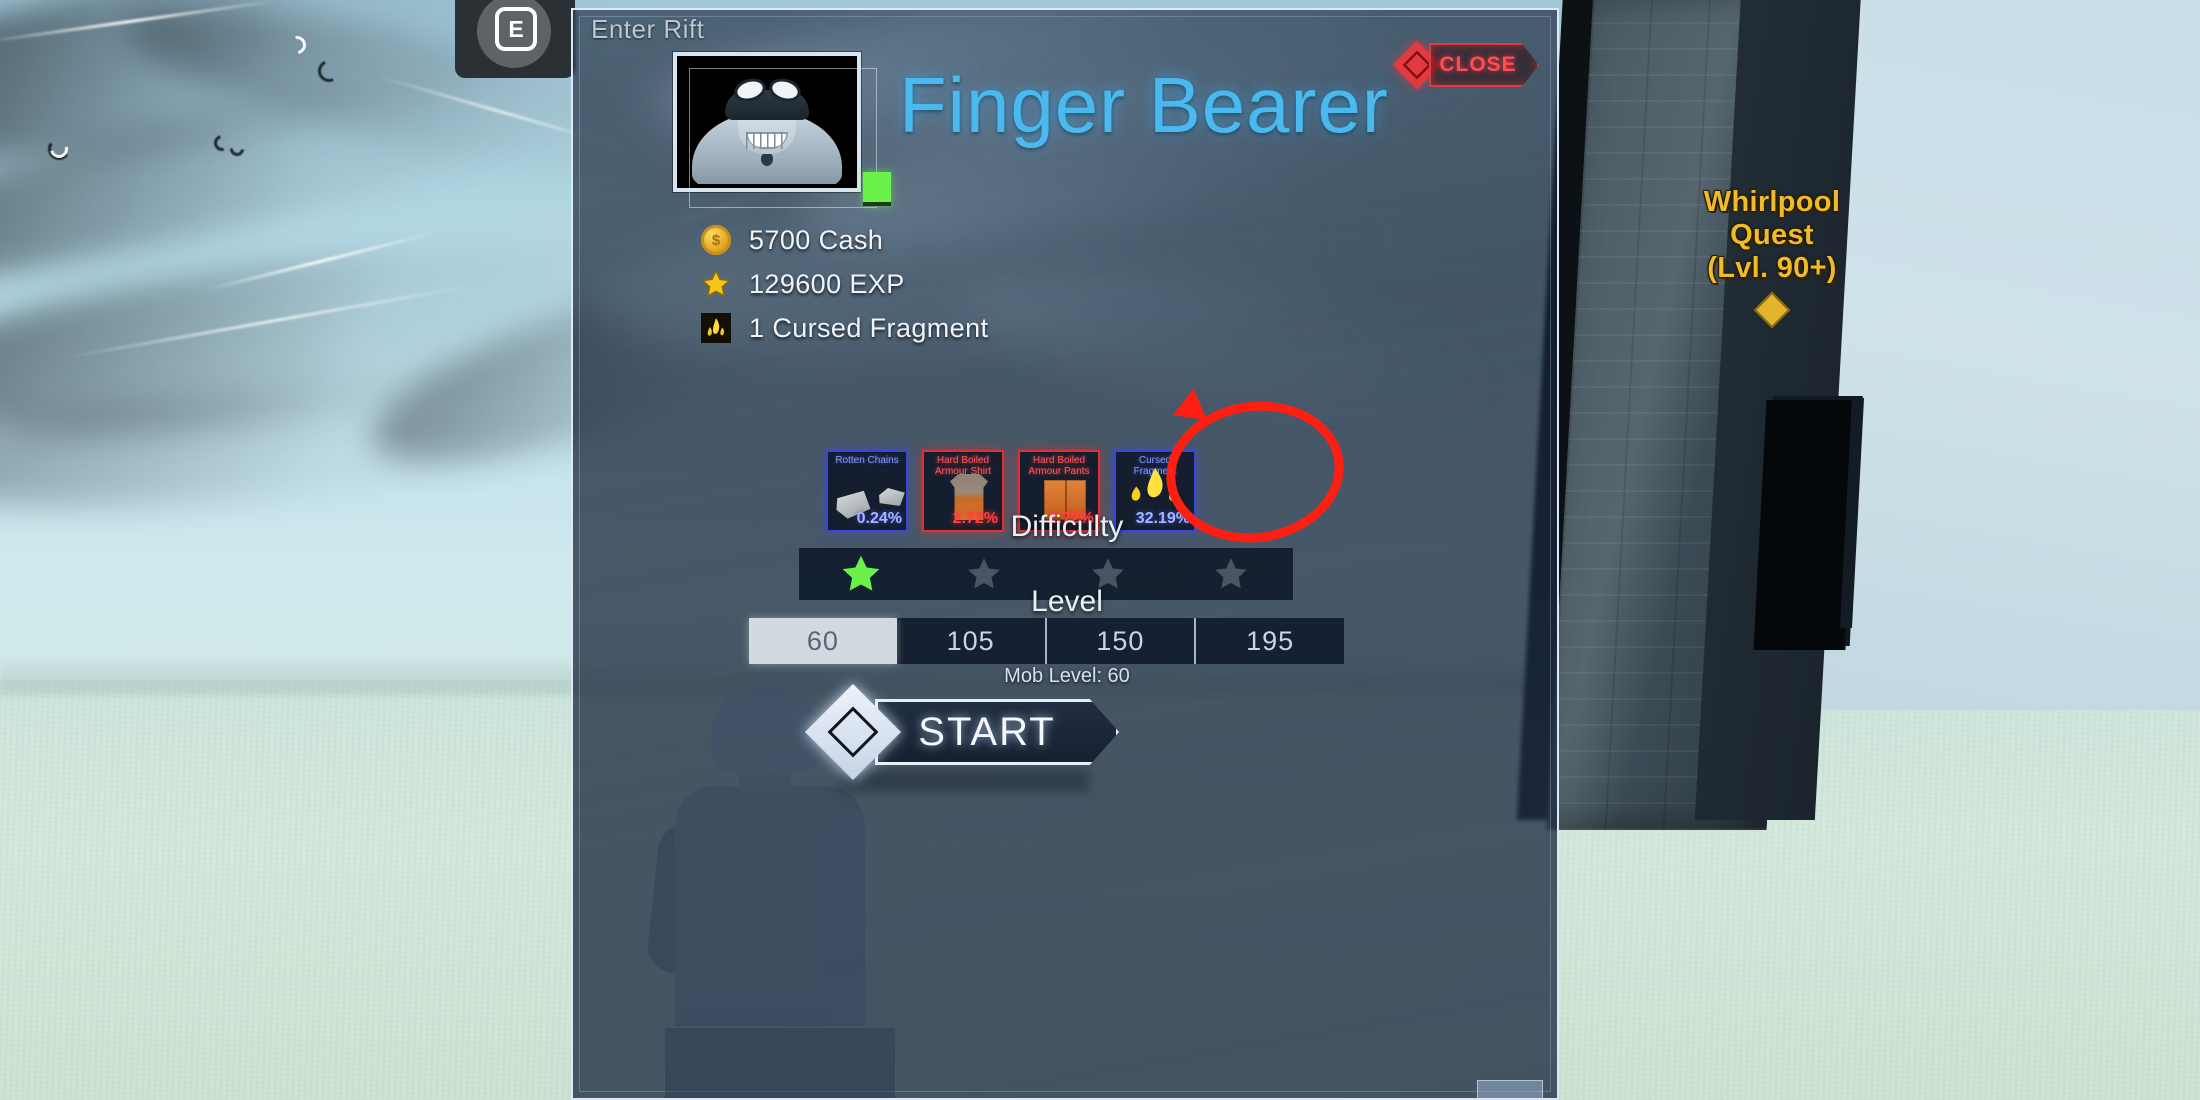 This screenshot has width=2200, height=1100. What do you see at coordinates (1478, 64) in the screenshot?
I see `close-button-label: CLOSE` at bounding box center [1478, 64].